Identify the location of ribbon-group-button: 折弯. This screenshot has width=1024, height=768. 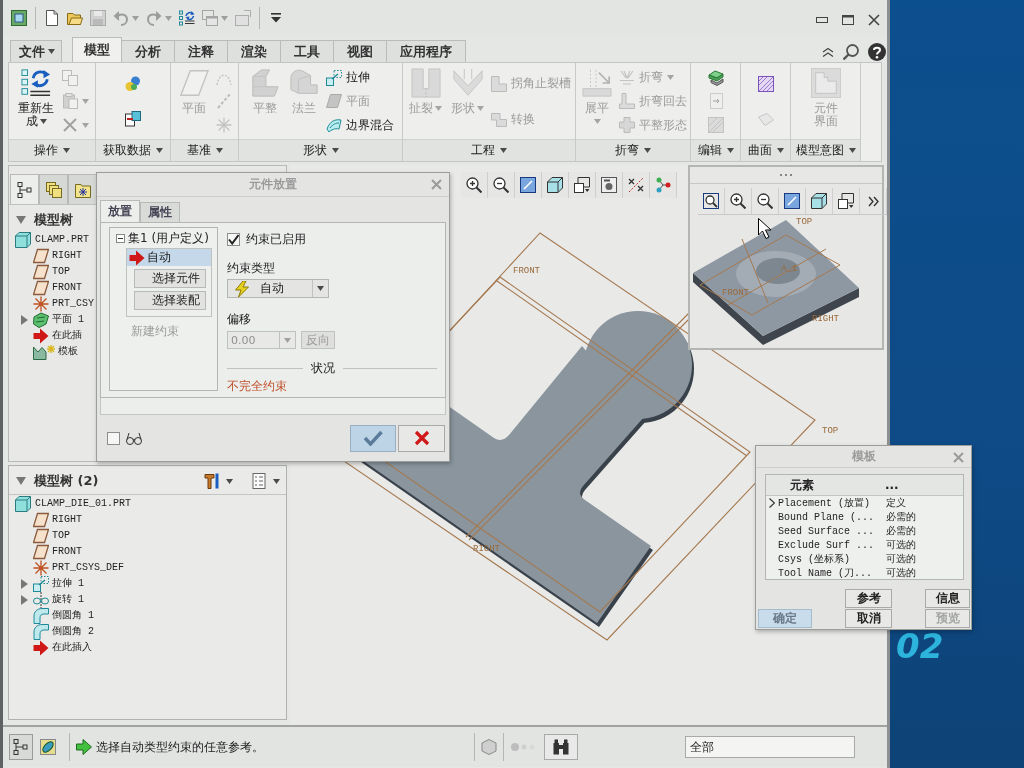
(633, 150).